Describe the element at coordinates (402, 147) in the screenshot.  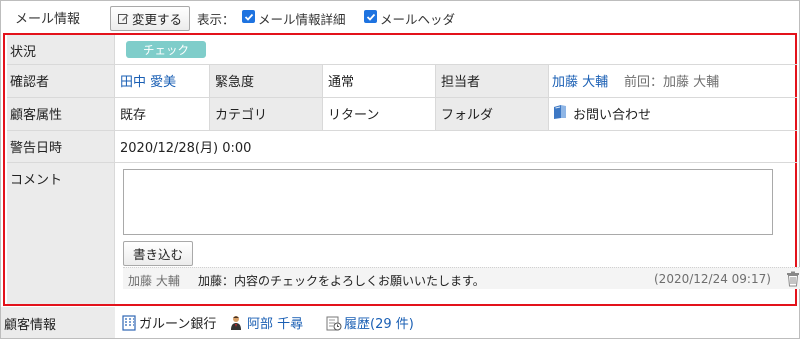
I see `warning-row: 警告日時 2020/12/28(月) 0:00` at that location.